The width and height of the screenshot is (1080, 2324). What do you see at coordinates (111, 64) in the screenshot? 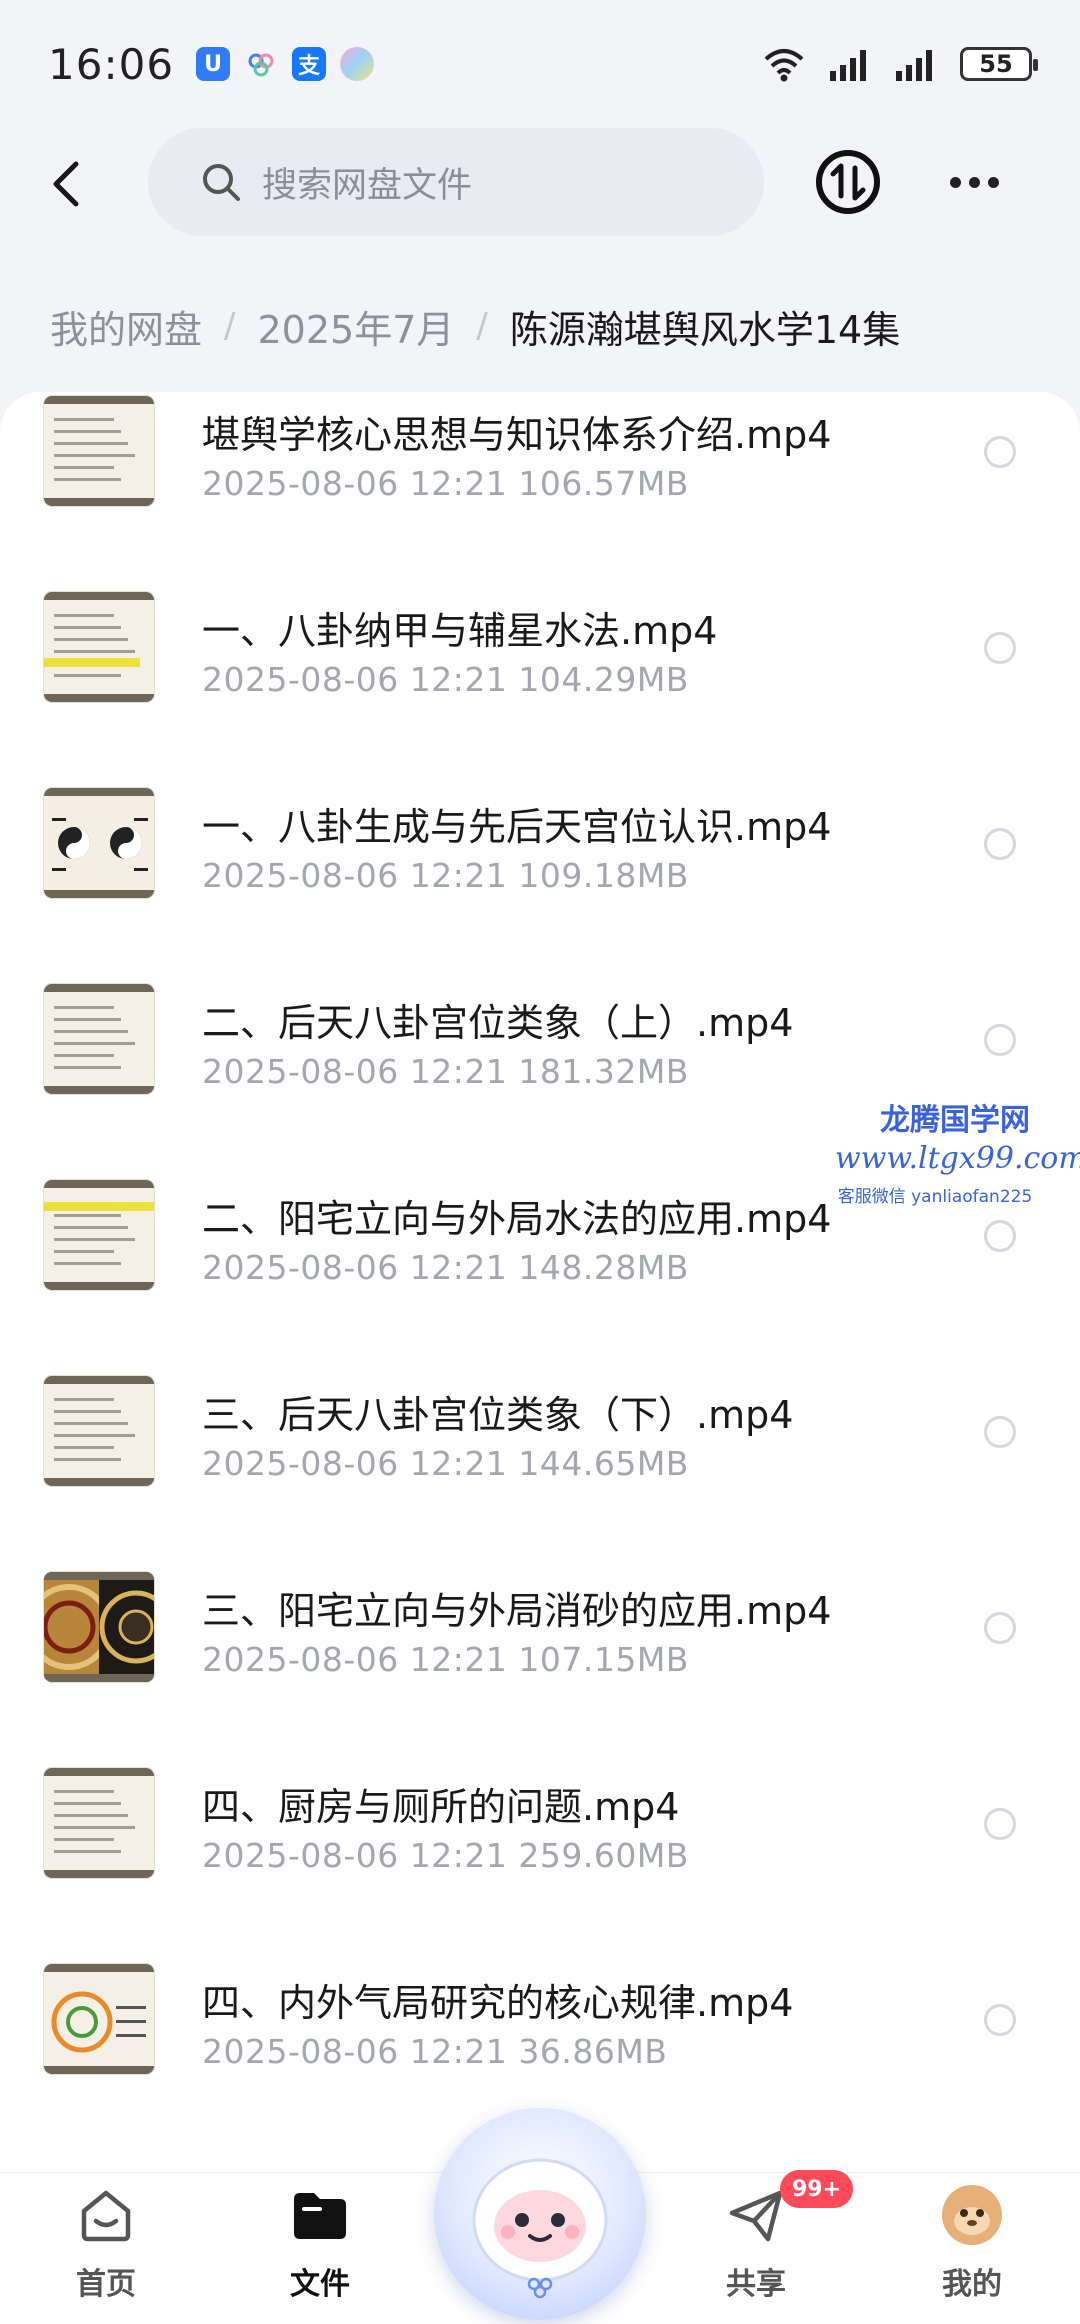
I see `status-time: 16:06` at bounding box center [111, 64].